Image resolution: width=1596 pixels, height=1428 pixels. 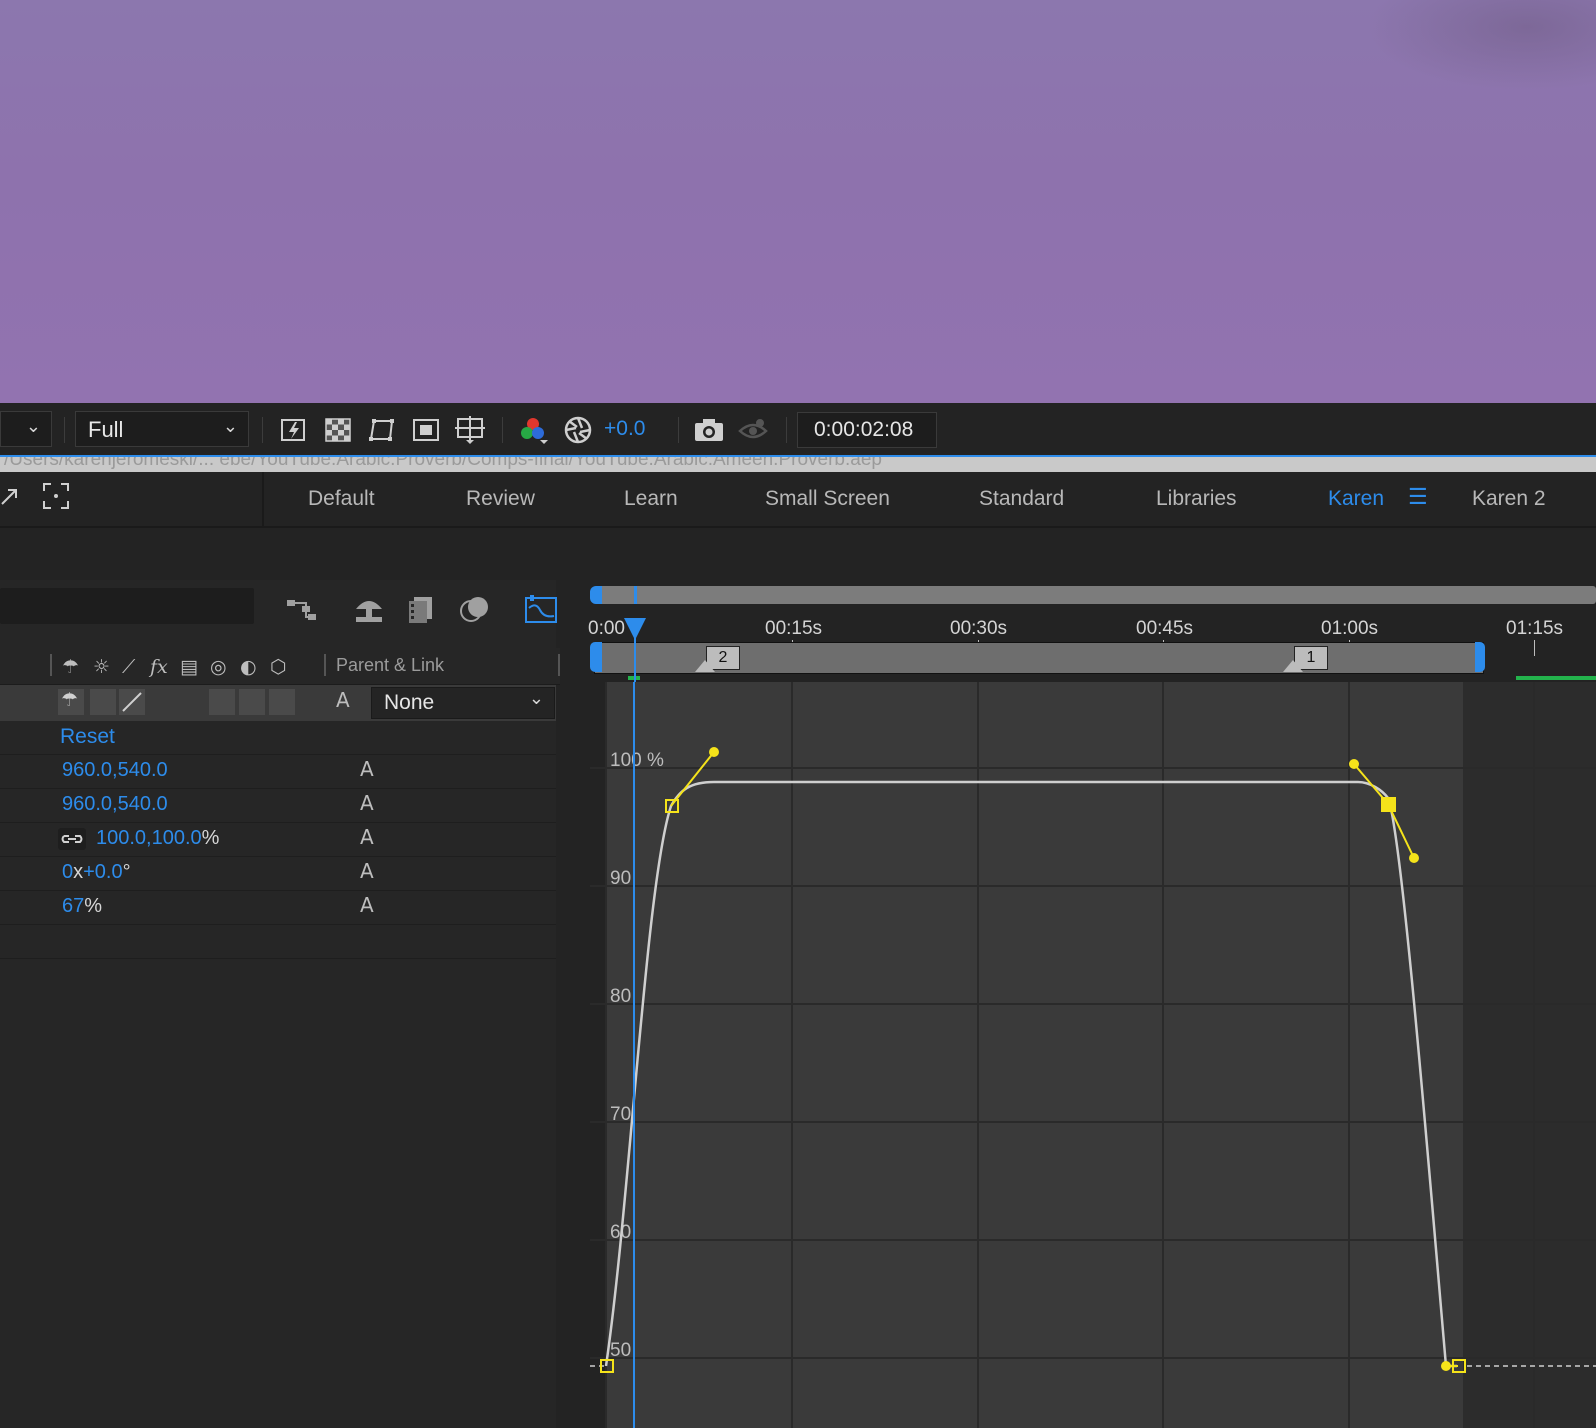 What do you see at coordinates (475, 609) in the screenshot?
I see `motion-blur-icon` at bounding box center [475, 609].